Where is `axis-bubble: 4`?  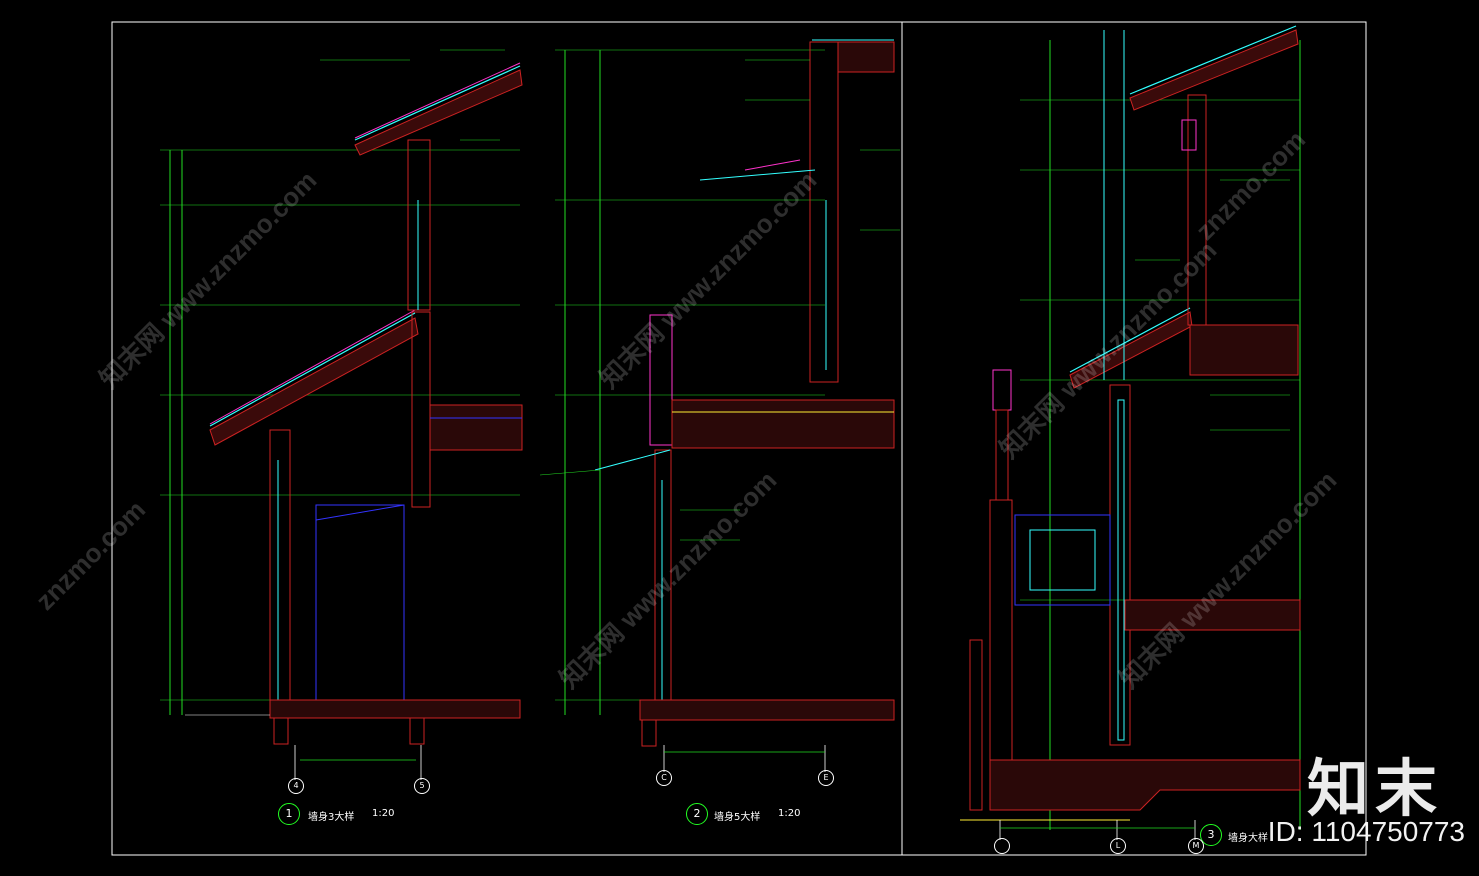 axis-bubble: 4 is located at coordinates (296, 786).